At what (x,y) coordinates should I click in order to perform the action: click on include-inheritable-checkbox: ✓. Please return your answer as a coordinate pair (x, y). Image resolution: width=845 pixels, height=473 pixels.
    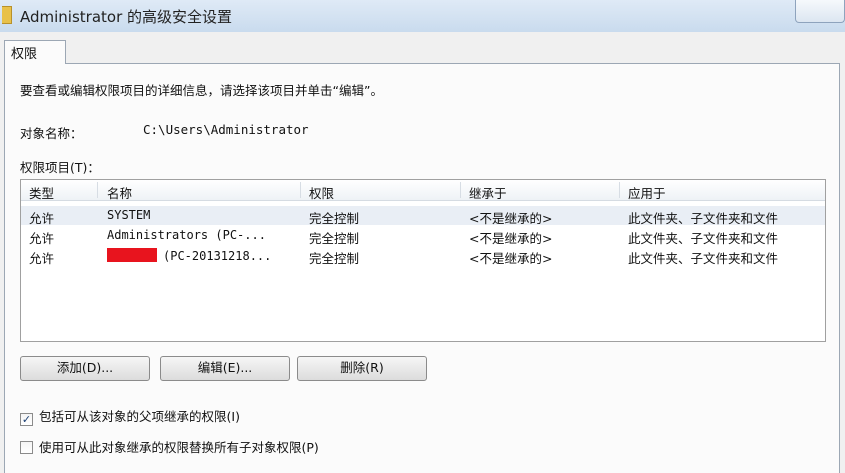
    Looking at the image, I should click on (26, 419).